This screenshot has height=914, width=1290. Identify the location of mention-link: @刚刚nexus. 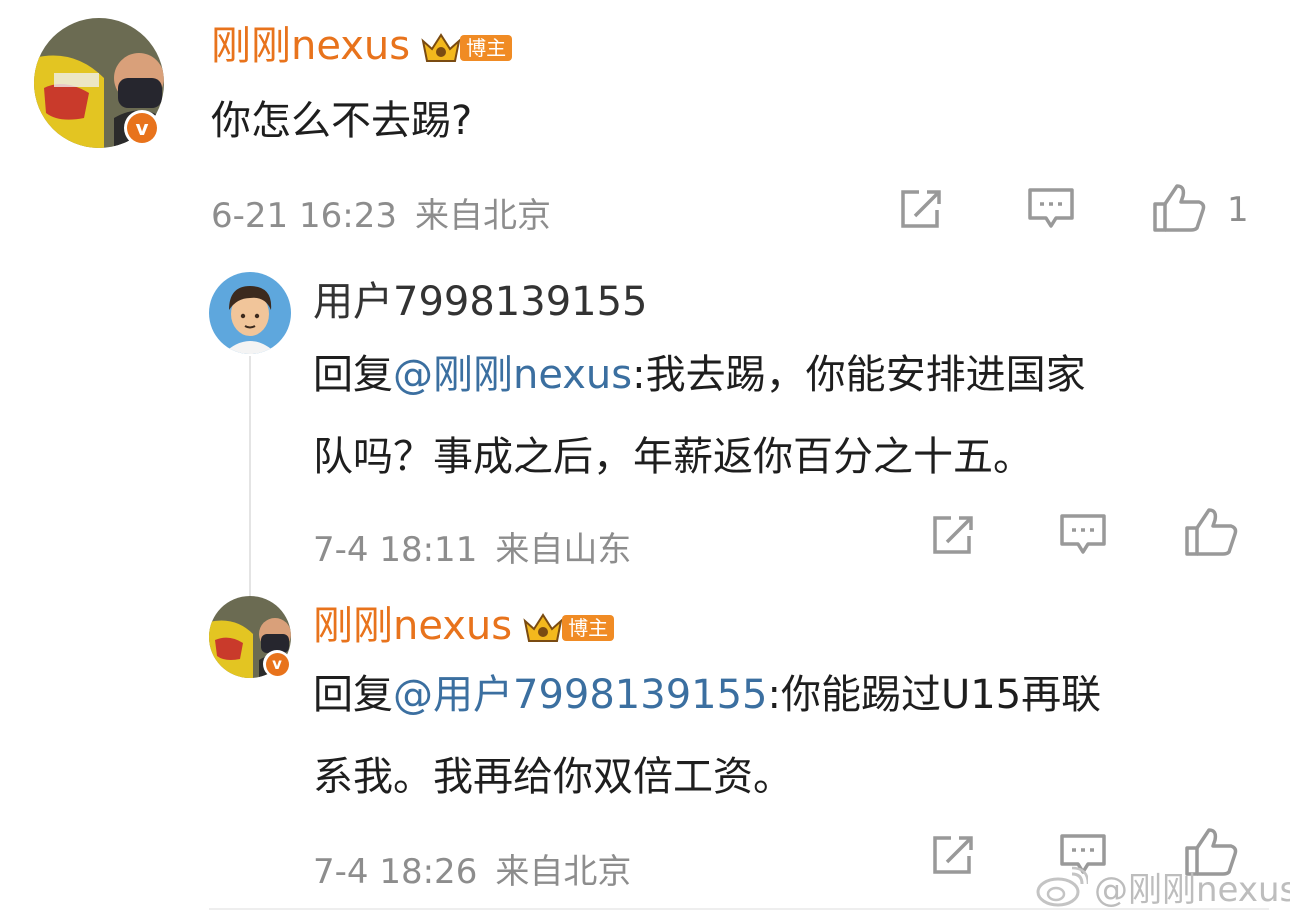
(512, 375).